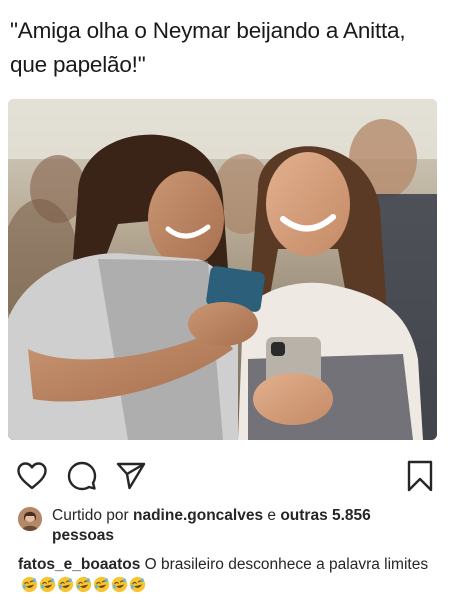 The image size is (450, 600). I want to click on likes-others-unit: pessoas, so click(83, 535).